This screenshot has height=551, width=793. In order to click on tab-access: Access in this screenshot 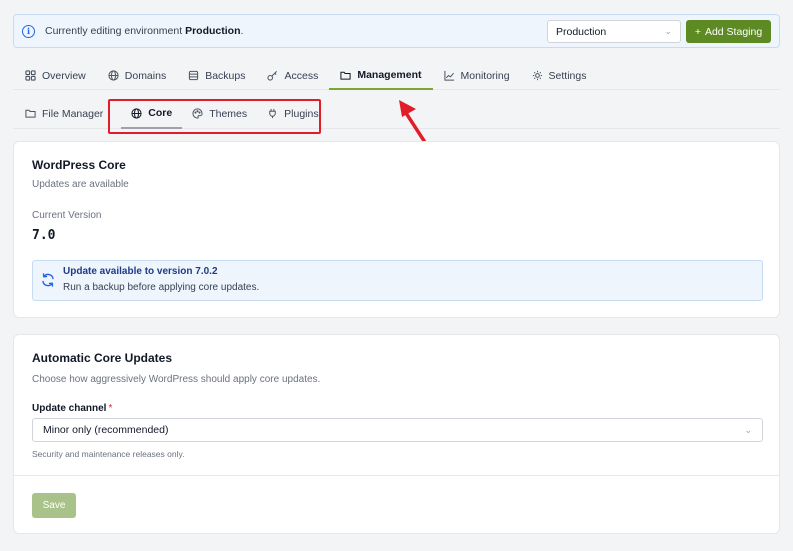, I will do `click(292, 75)`.